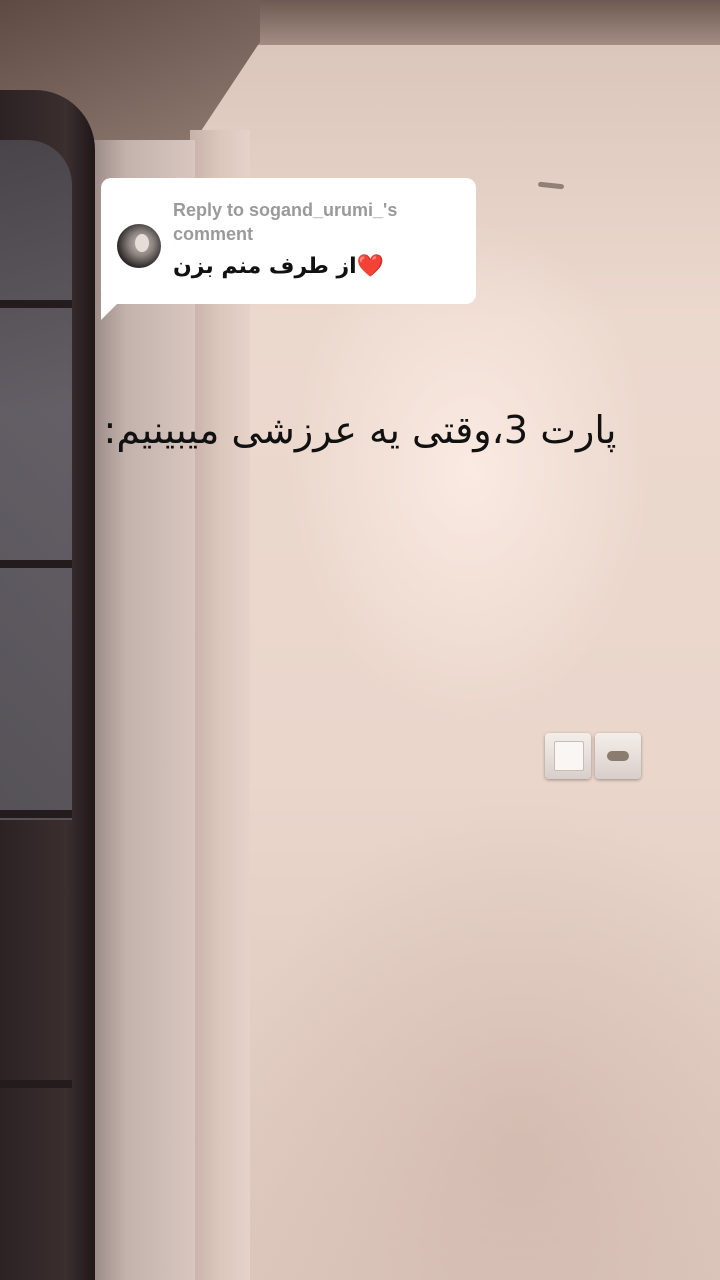  I want to click on video-caption: پارت 3،وقتی یه عرزشی میبینیم:, so click(360, 430).